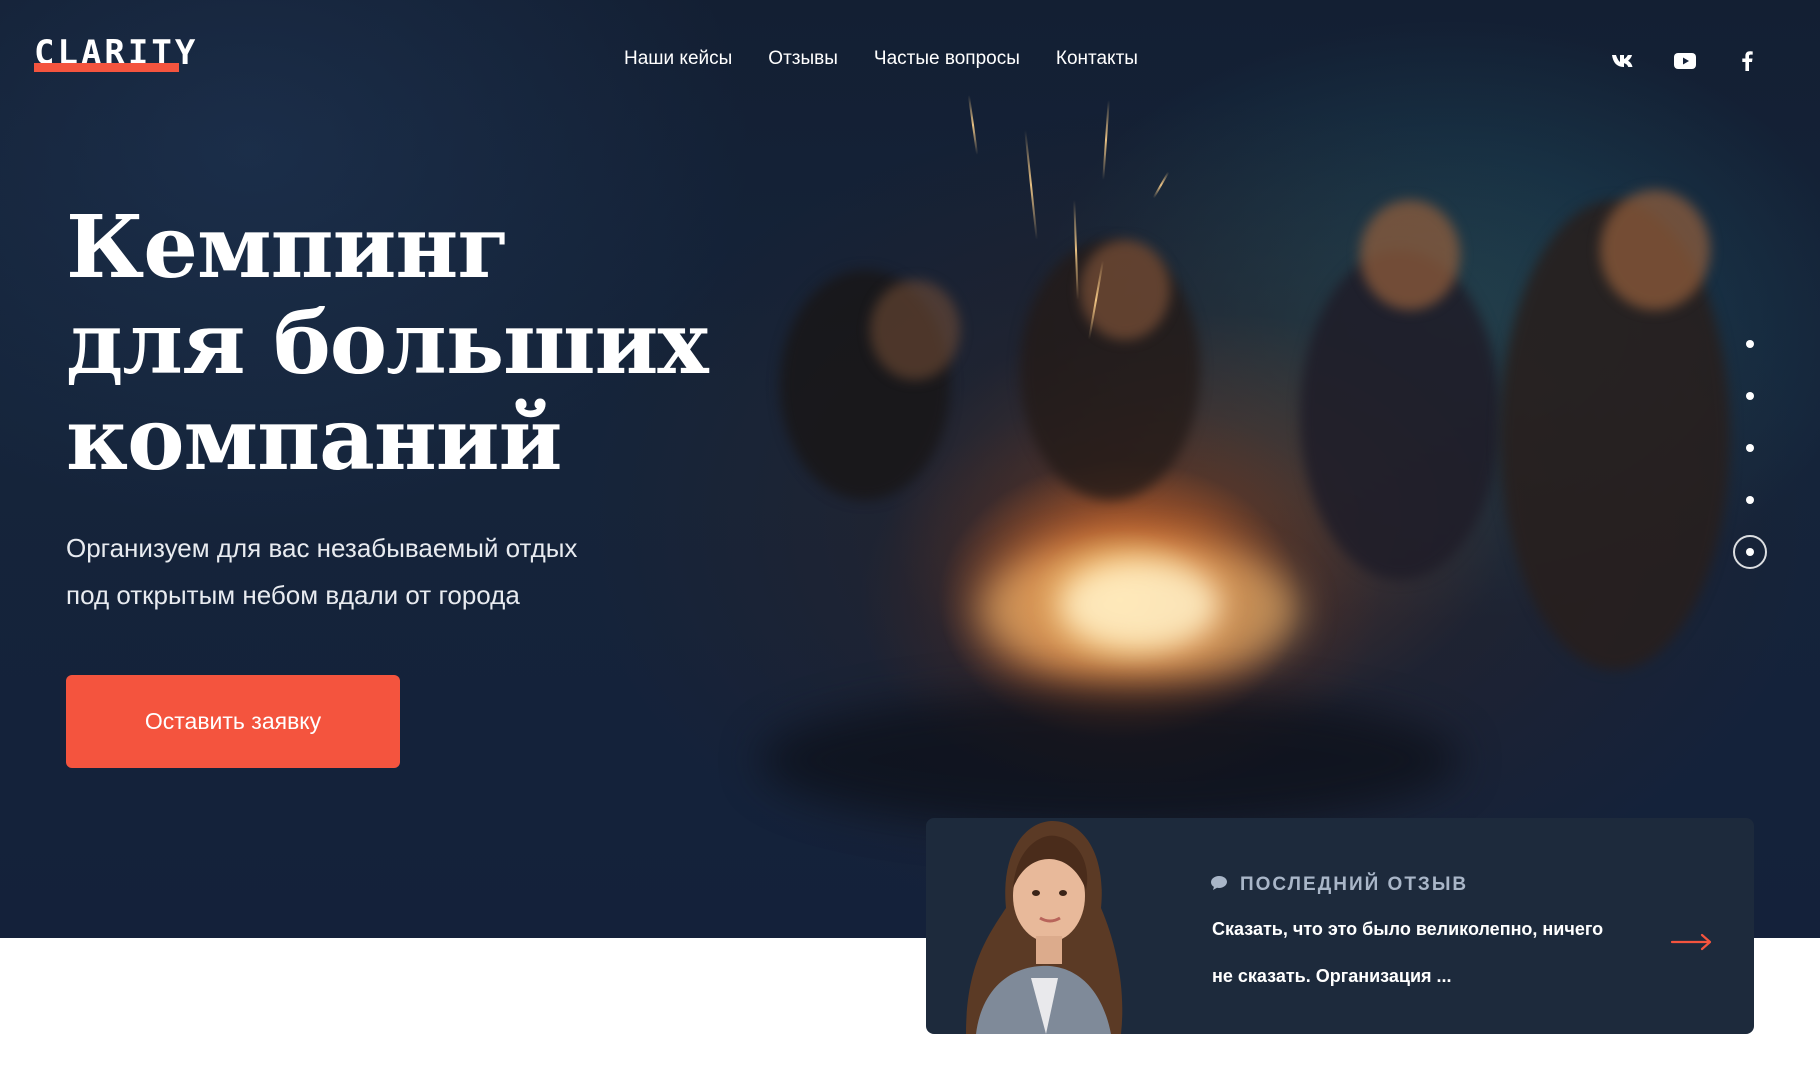 Image resolution: width=1820 pixels, height=1080 pixels. What do you see at coordinates (1692, 942) in the screenshot?
I see `arrow-right-icon` at bounding box center [1692, 942].